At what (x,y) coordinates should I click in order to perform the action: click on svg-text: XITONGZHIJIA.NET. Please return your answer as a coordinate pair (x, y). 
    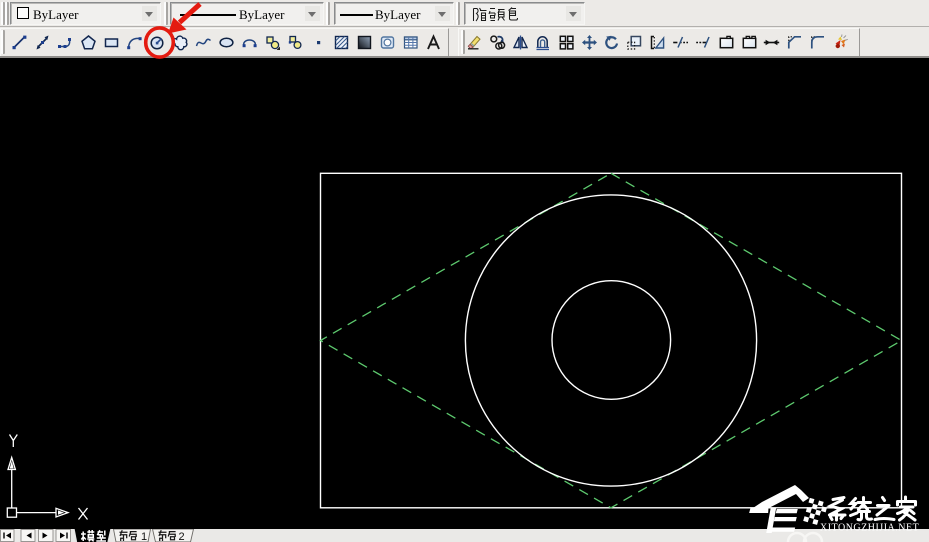
    Looking at the image, I should click on (869, 528).